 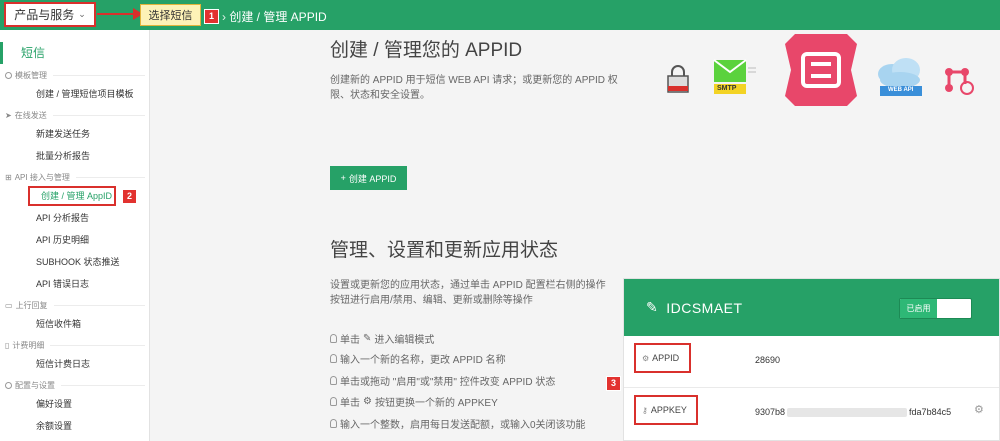 I want to click on app-status-toggle: 已启用, so click(x=935, y=308).